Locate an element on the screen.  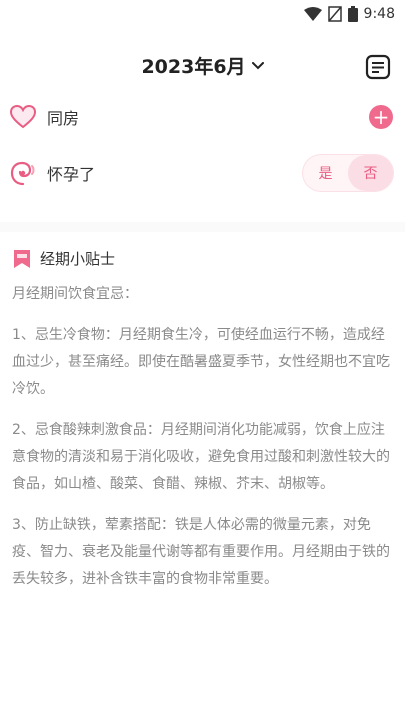
signal-off-icon is located at coordinates (334, 14).